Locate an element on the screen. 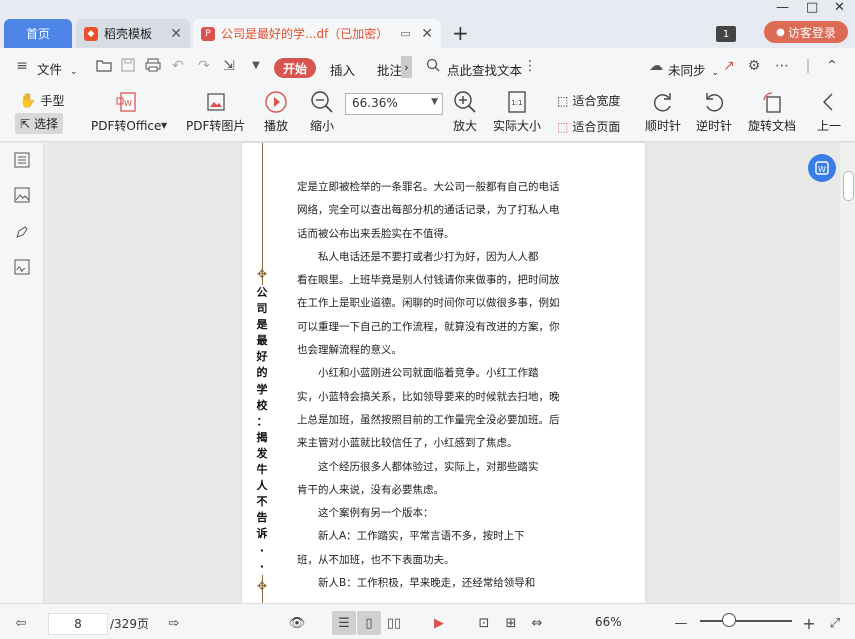 The height and width of the screenshot is (639, 855). fit-page-status-icon: ⊞ is located at coordinates (511, 623).